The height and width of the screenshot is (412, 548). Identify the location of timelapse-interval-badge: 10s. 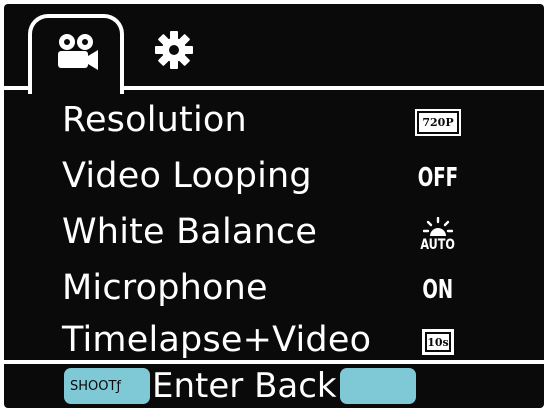
(438, 342).